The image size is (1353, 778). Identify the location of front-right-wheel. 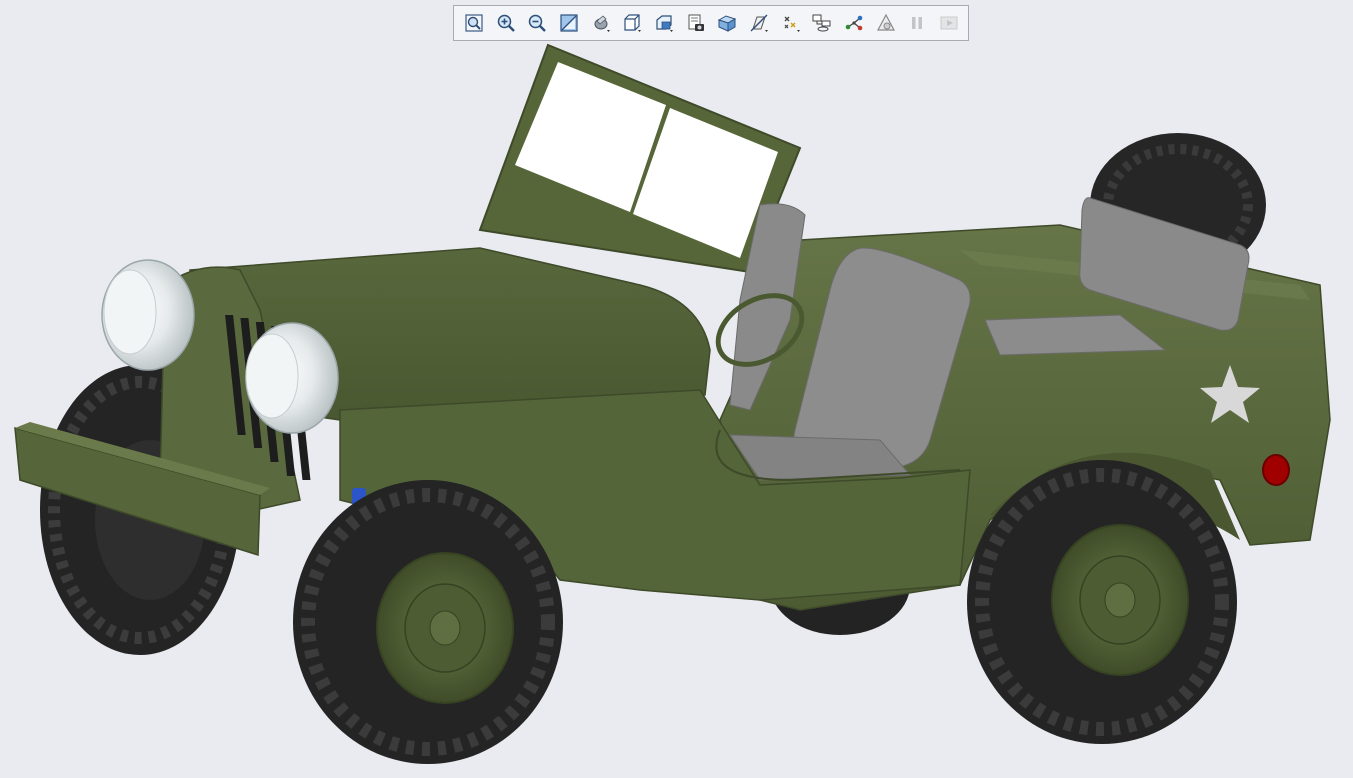
(428, 622).